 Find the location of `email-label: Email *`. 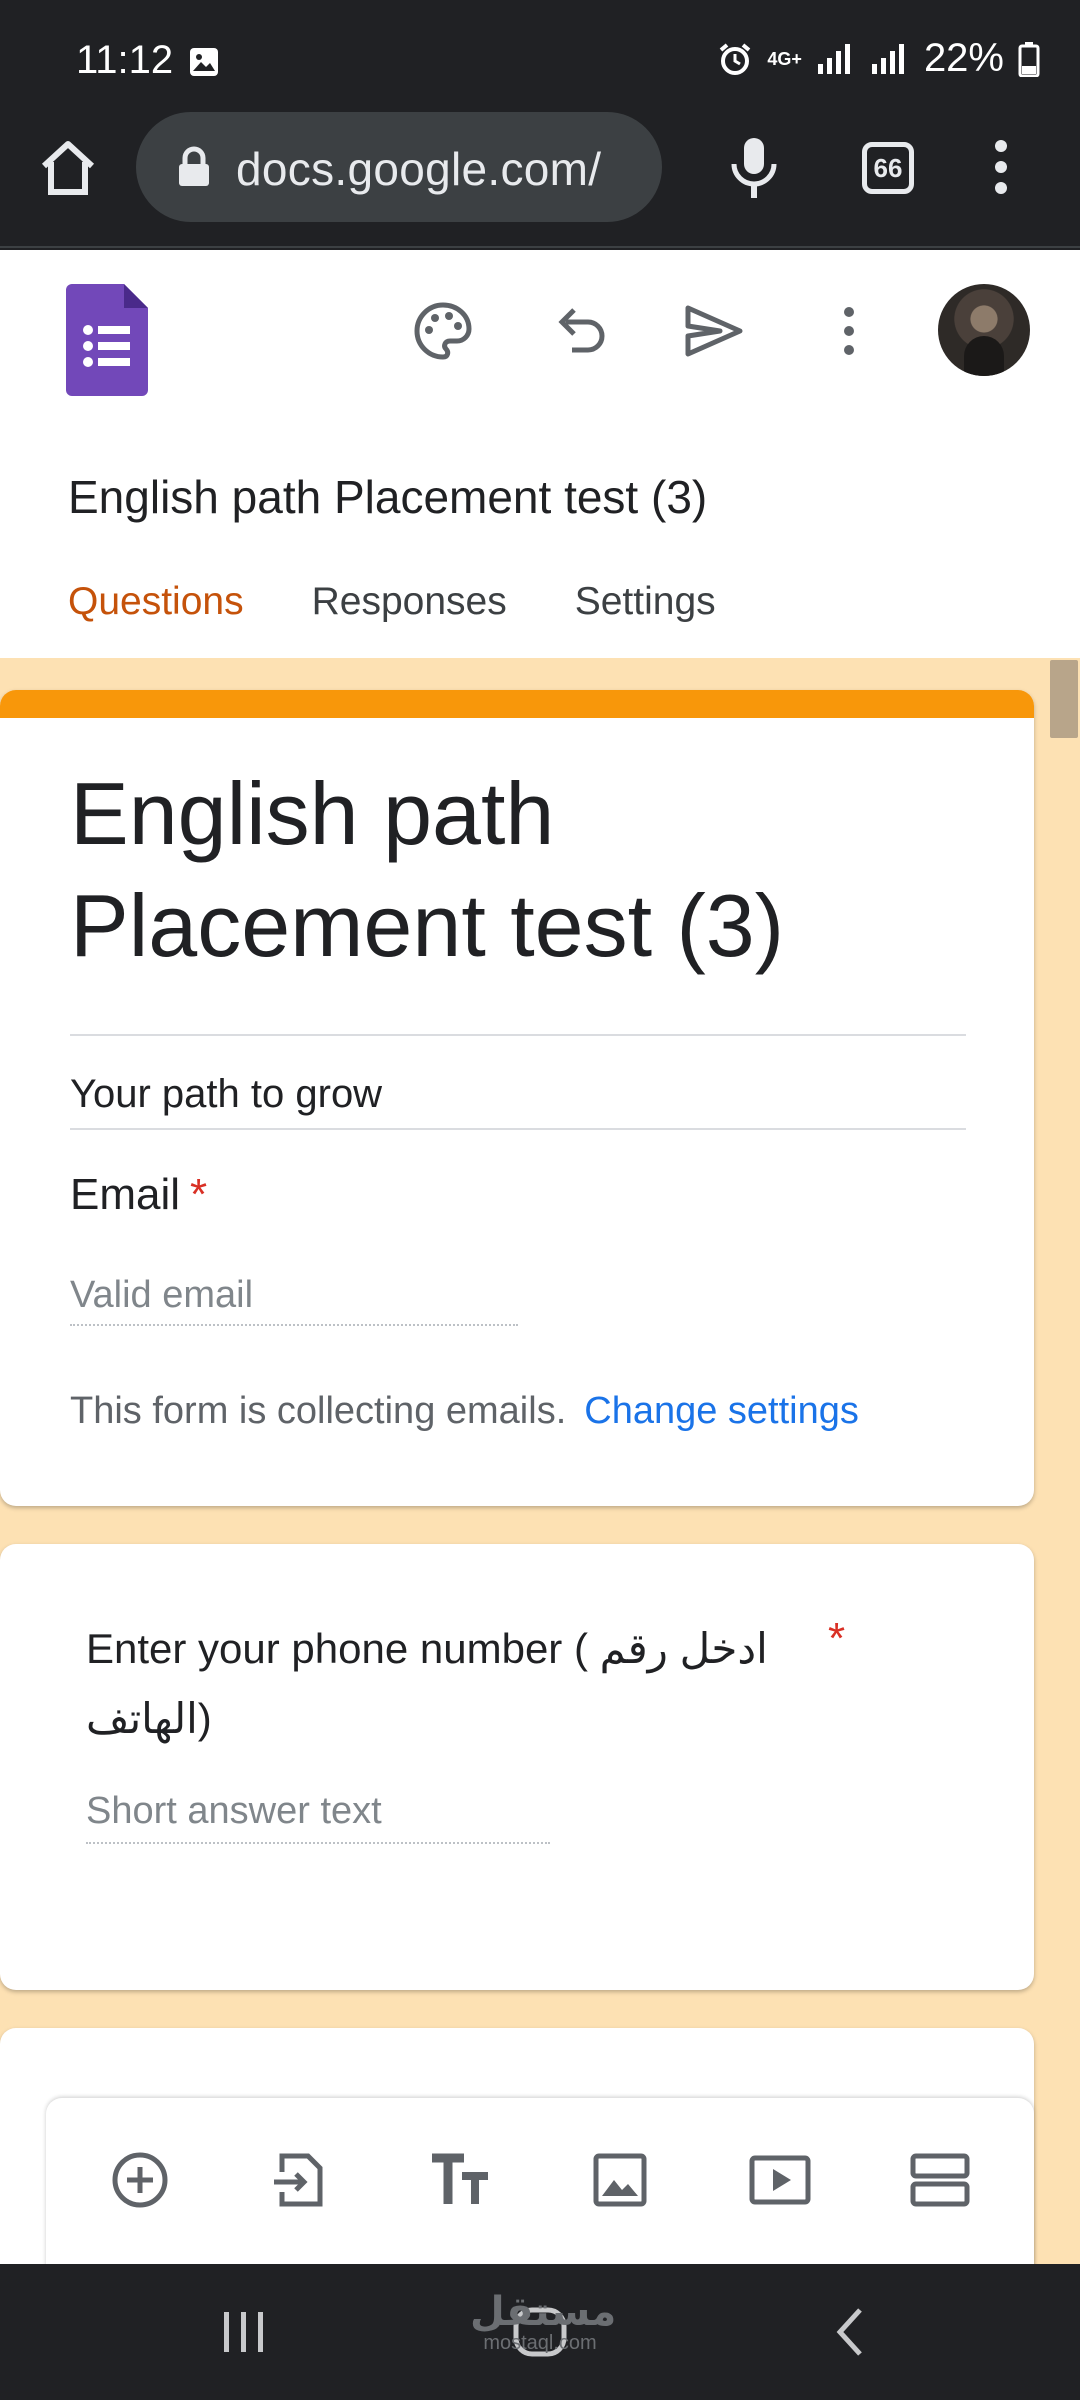

email-label: Email * is located at coordinates (138, 1195).